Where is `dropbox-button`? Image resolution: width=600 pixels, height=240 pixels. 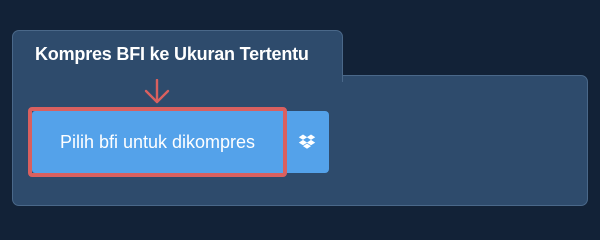
dropbox-button is located at coordinates (307, 142).